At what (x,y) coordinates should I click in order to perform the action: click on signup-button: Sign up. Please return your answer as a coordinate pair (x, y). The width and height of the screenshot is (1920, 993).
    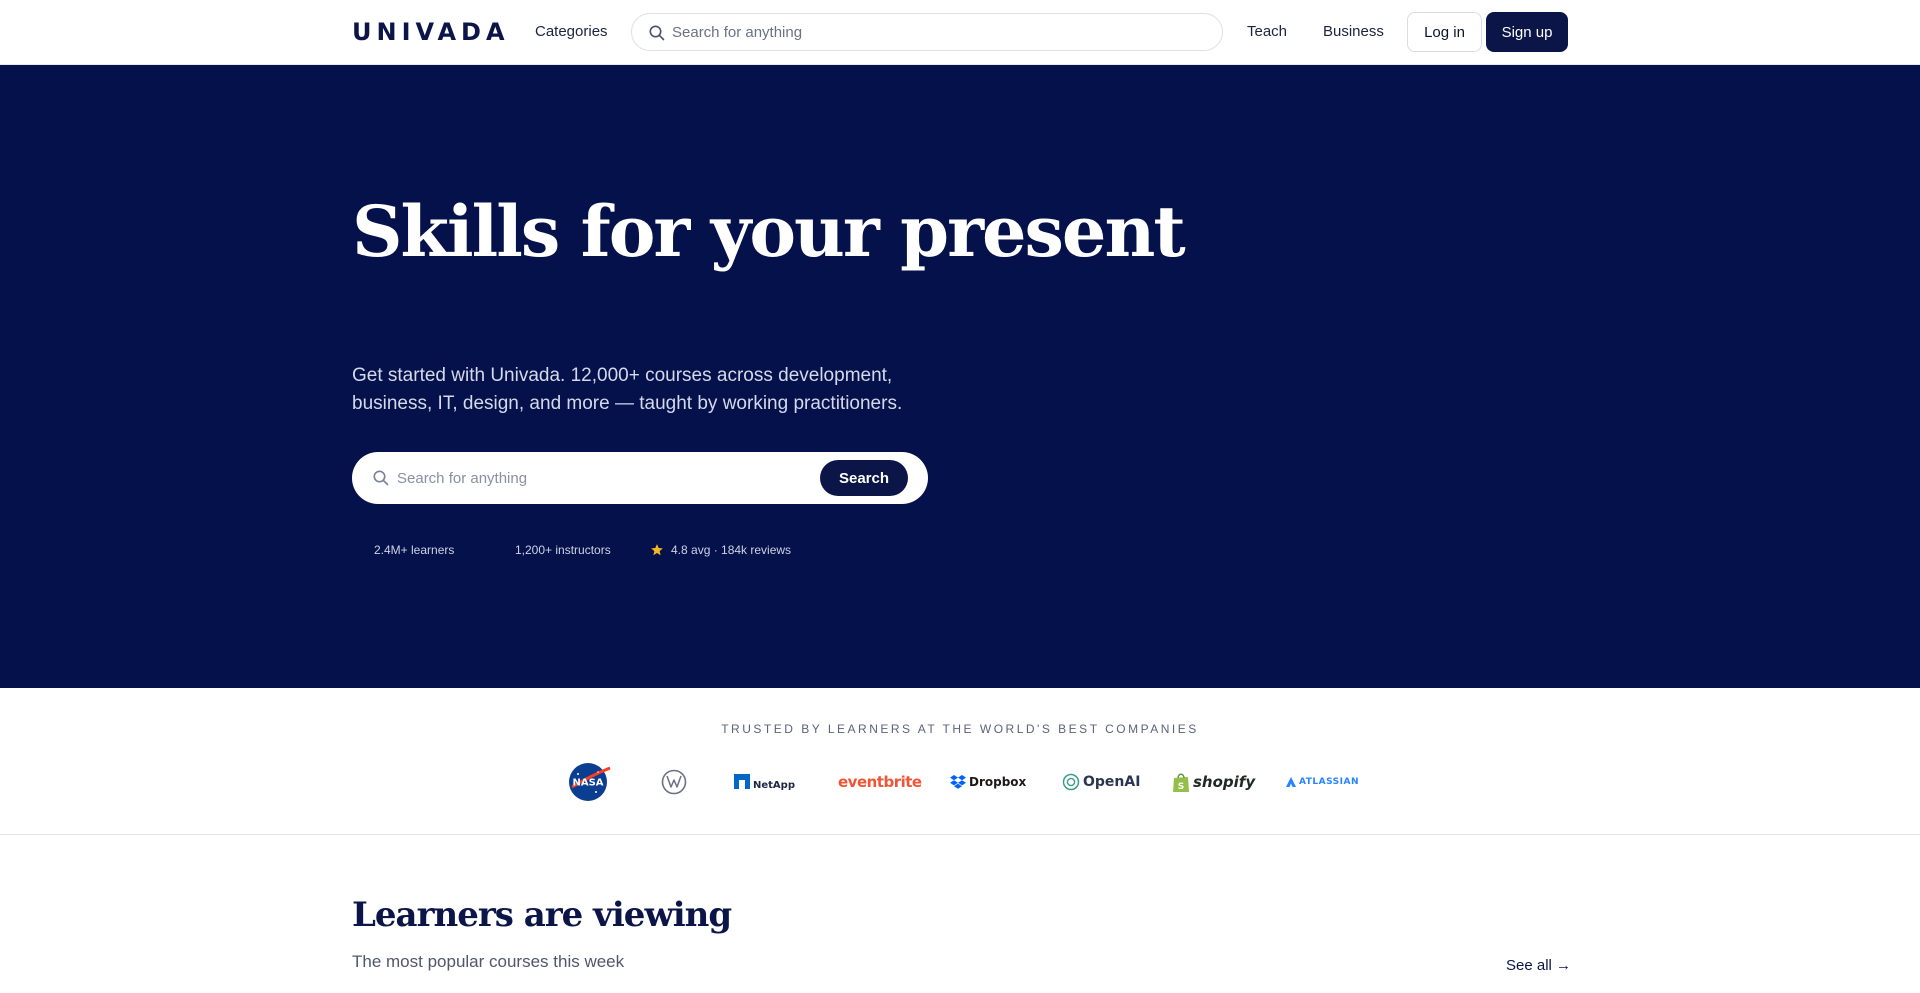
    Looking at the image, I should click on (1527, 32).